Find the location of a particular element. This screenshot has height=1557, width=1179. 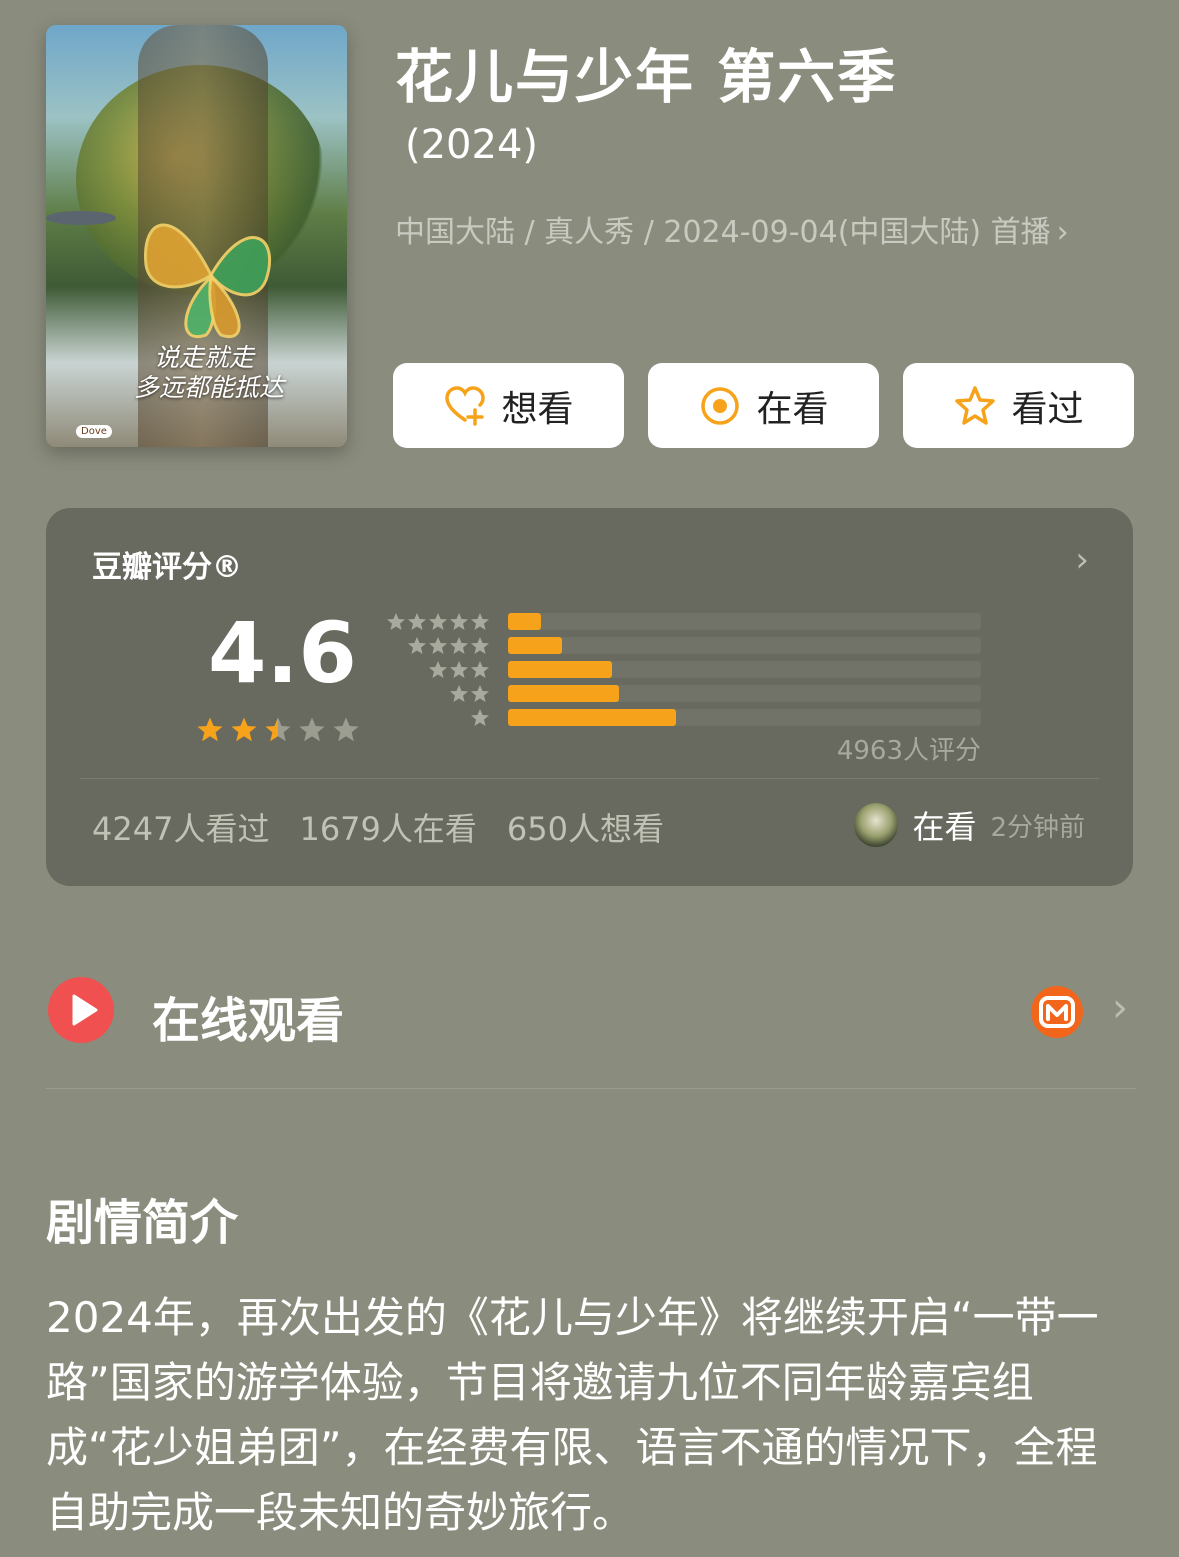

distribution-row-3-star is located at coordinates (686, 670).